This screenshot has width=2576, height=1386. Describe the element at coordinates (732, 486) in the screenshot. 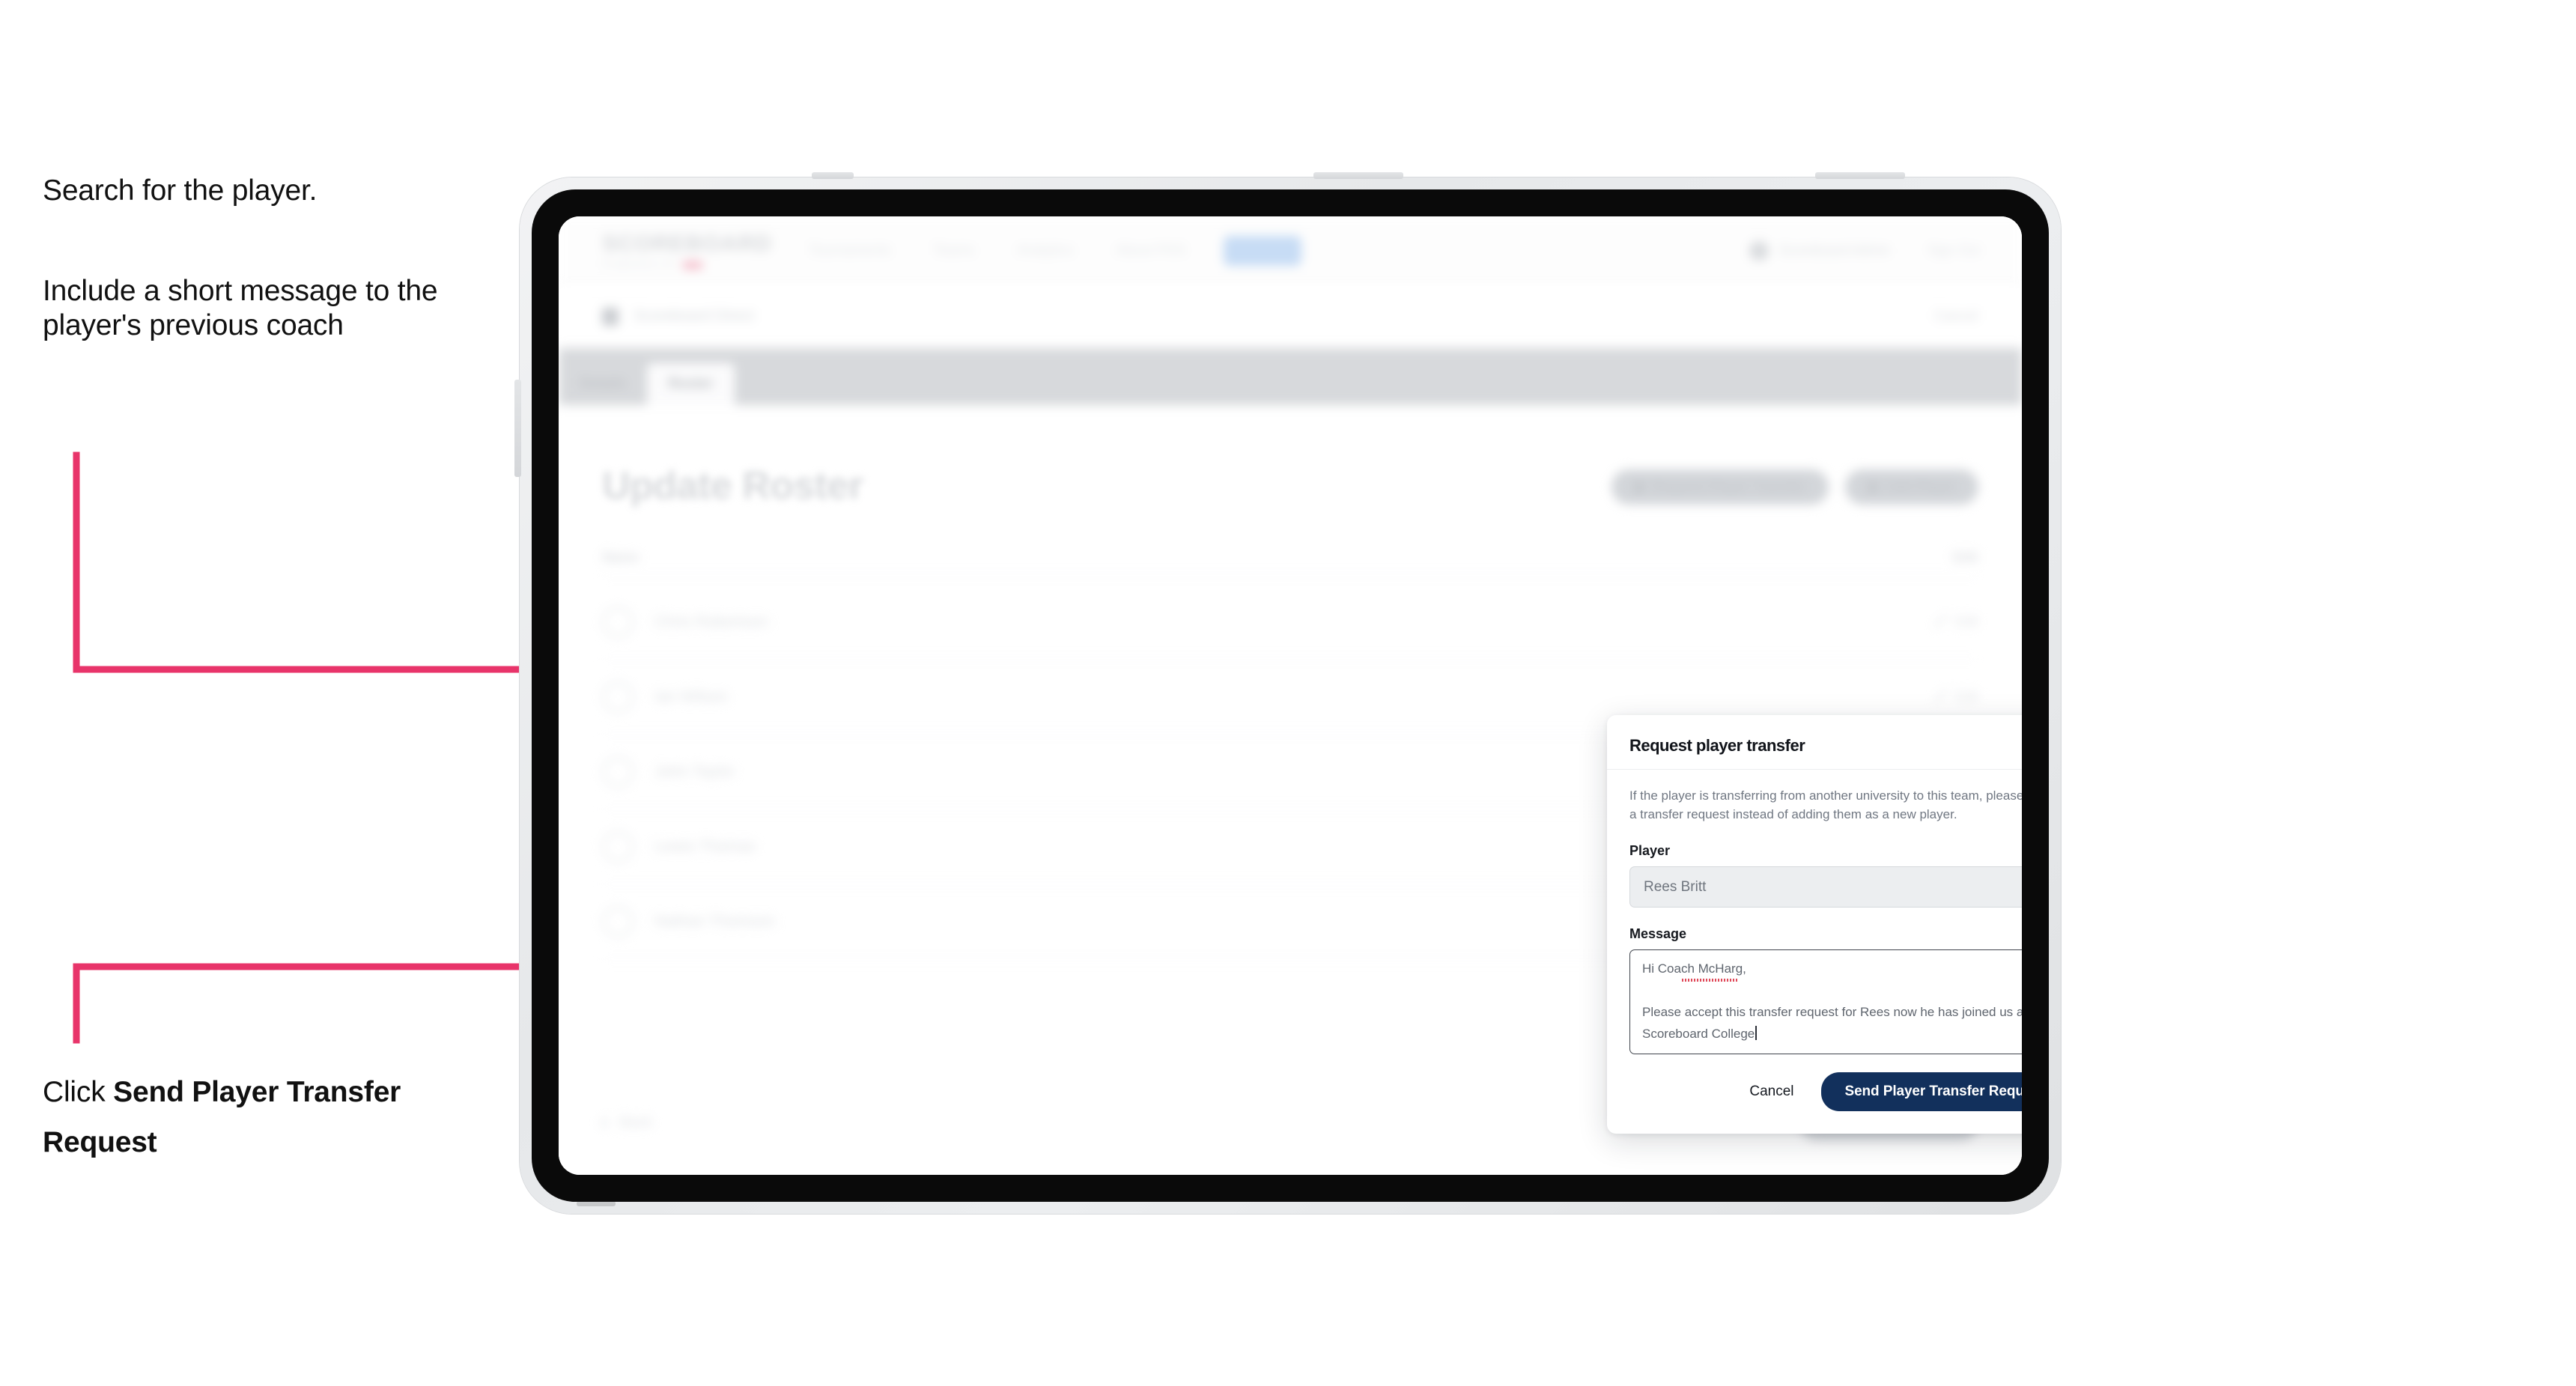

I see `page-title: Update Roster` at that location.